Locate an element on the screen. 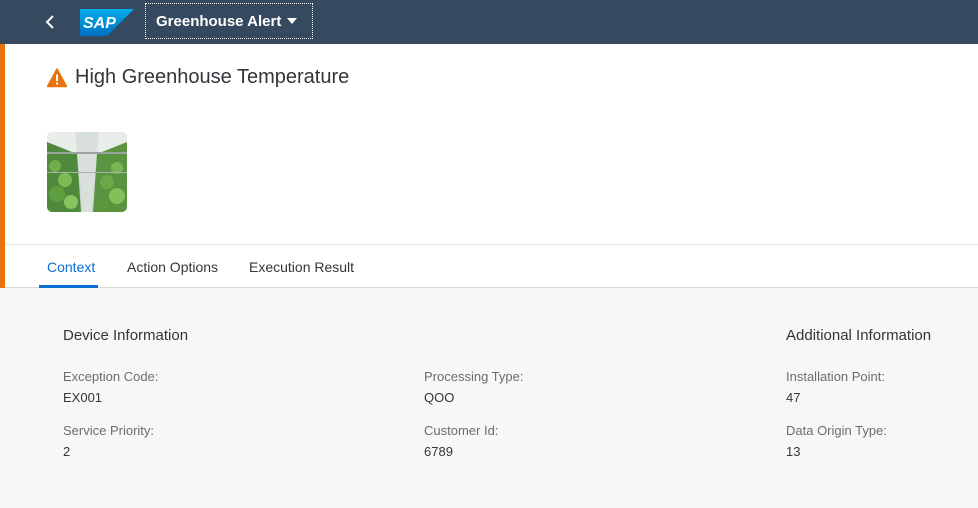 Image resolution: width=978 pixels, height=508 pixels. processing-type-value: QOO is located at coordinates (439, 397).